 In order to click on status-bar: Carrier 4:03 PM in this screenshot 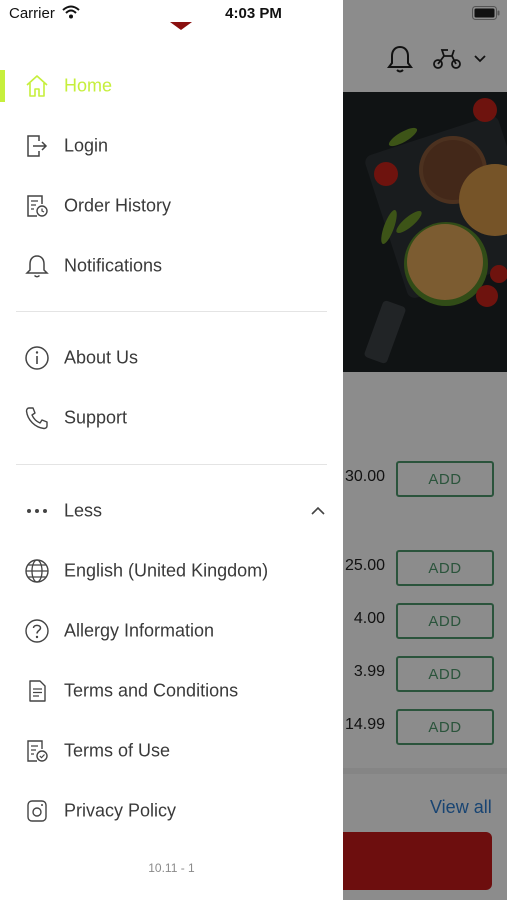, I will do `click(253, 14)`.